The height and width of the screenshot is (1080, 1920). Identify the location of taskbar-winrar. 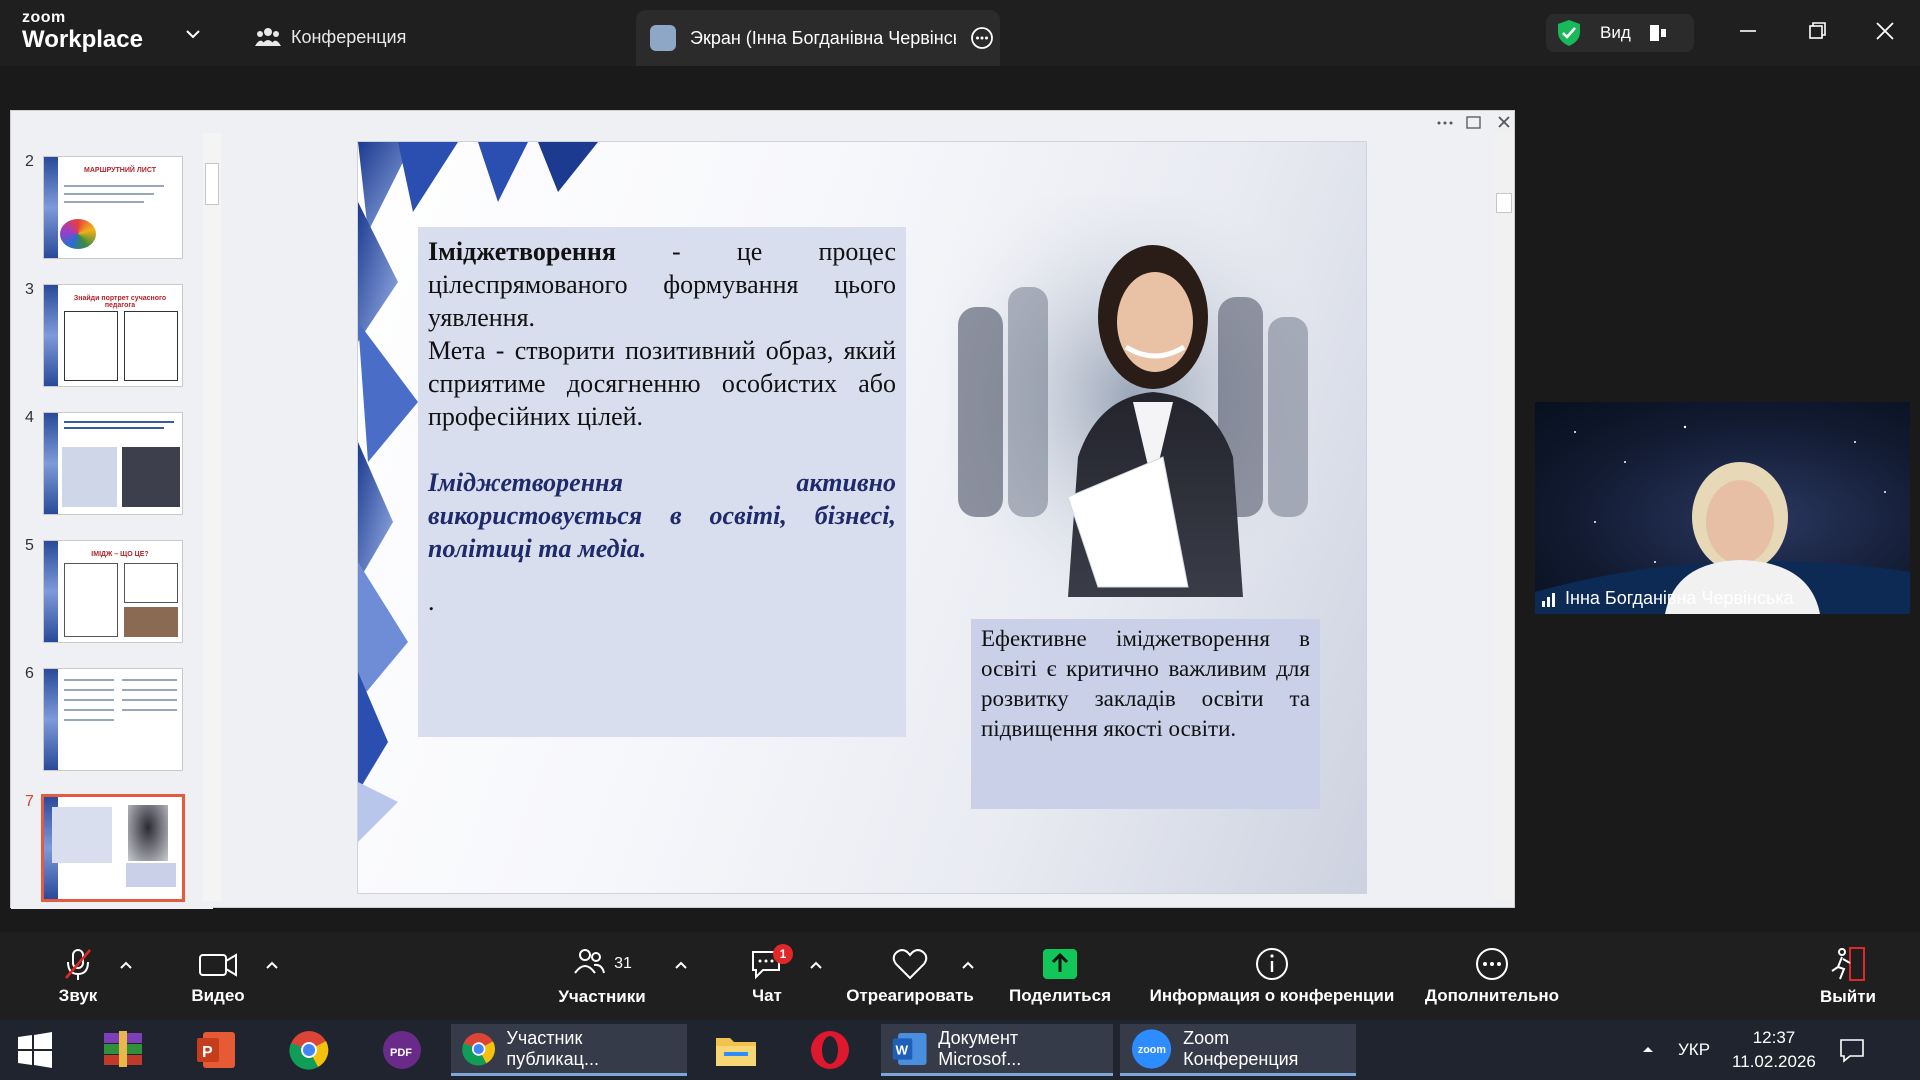
(123, 1050).